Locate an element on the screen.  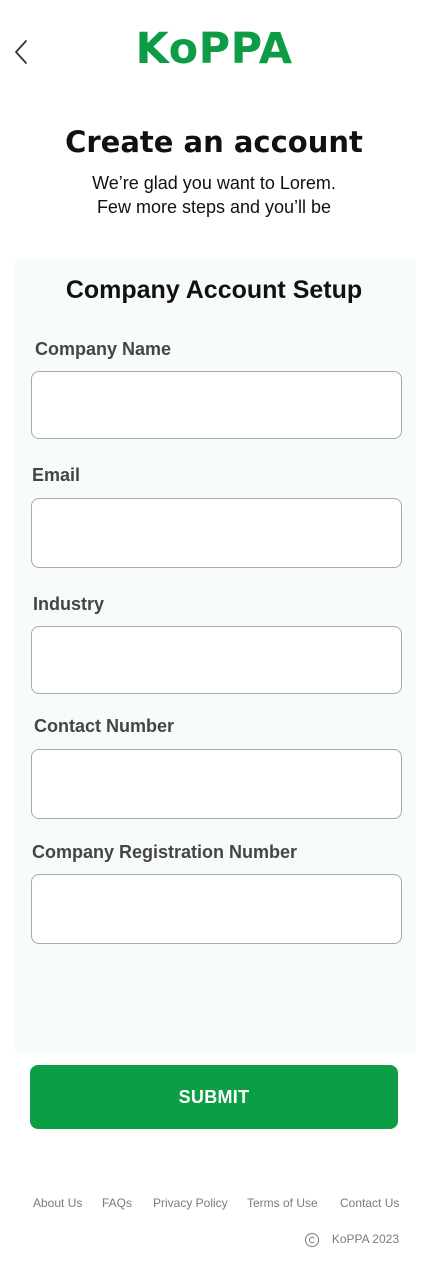
header: KoPPA is located at coordinates (214, 50).